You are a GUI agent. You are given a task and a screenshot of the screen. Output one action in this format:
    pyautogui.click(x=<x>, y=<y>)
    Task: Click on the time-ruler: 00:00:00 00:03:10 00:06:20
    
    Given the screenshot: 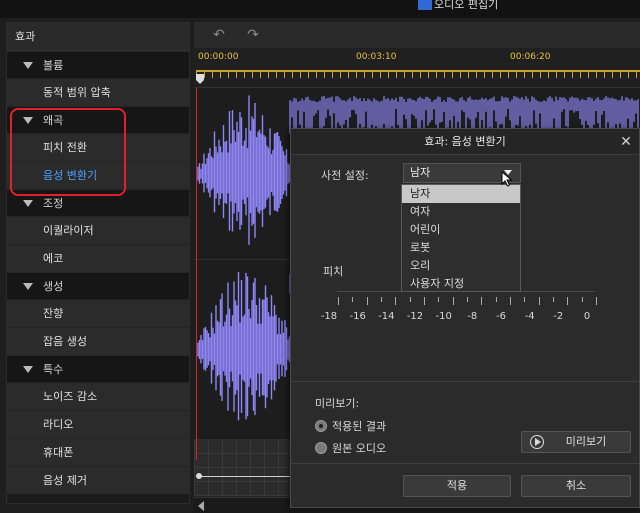 What is the action you would take?
    pyautogui.click(x=417, y=68)
    